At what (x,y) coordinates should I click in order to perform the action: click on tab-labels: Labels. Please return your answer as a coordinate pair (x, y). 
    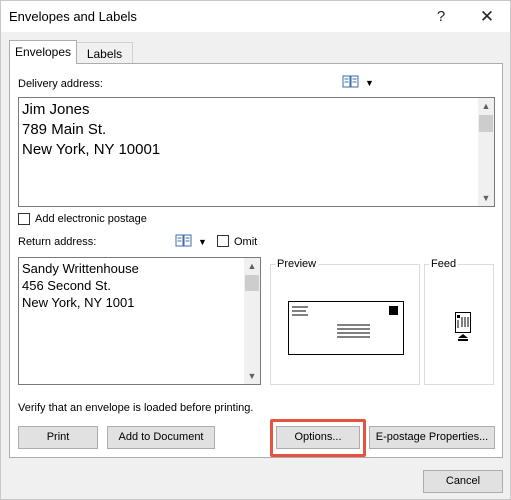
    Looking at the image, I should click on (105, 53).